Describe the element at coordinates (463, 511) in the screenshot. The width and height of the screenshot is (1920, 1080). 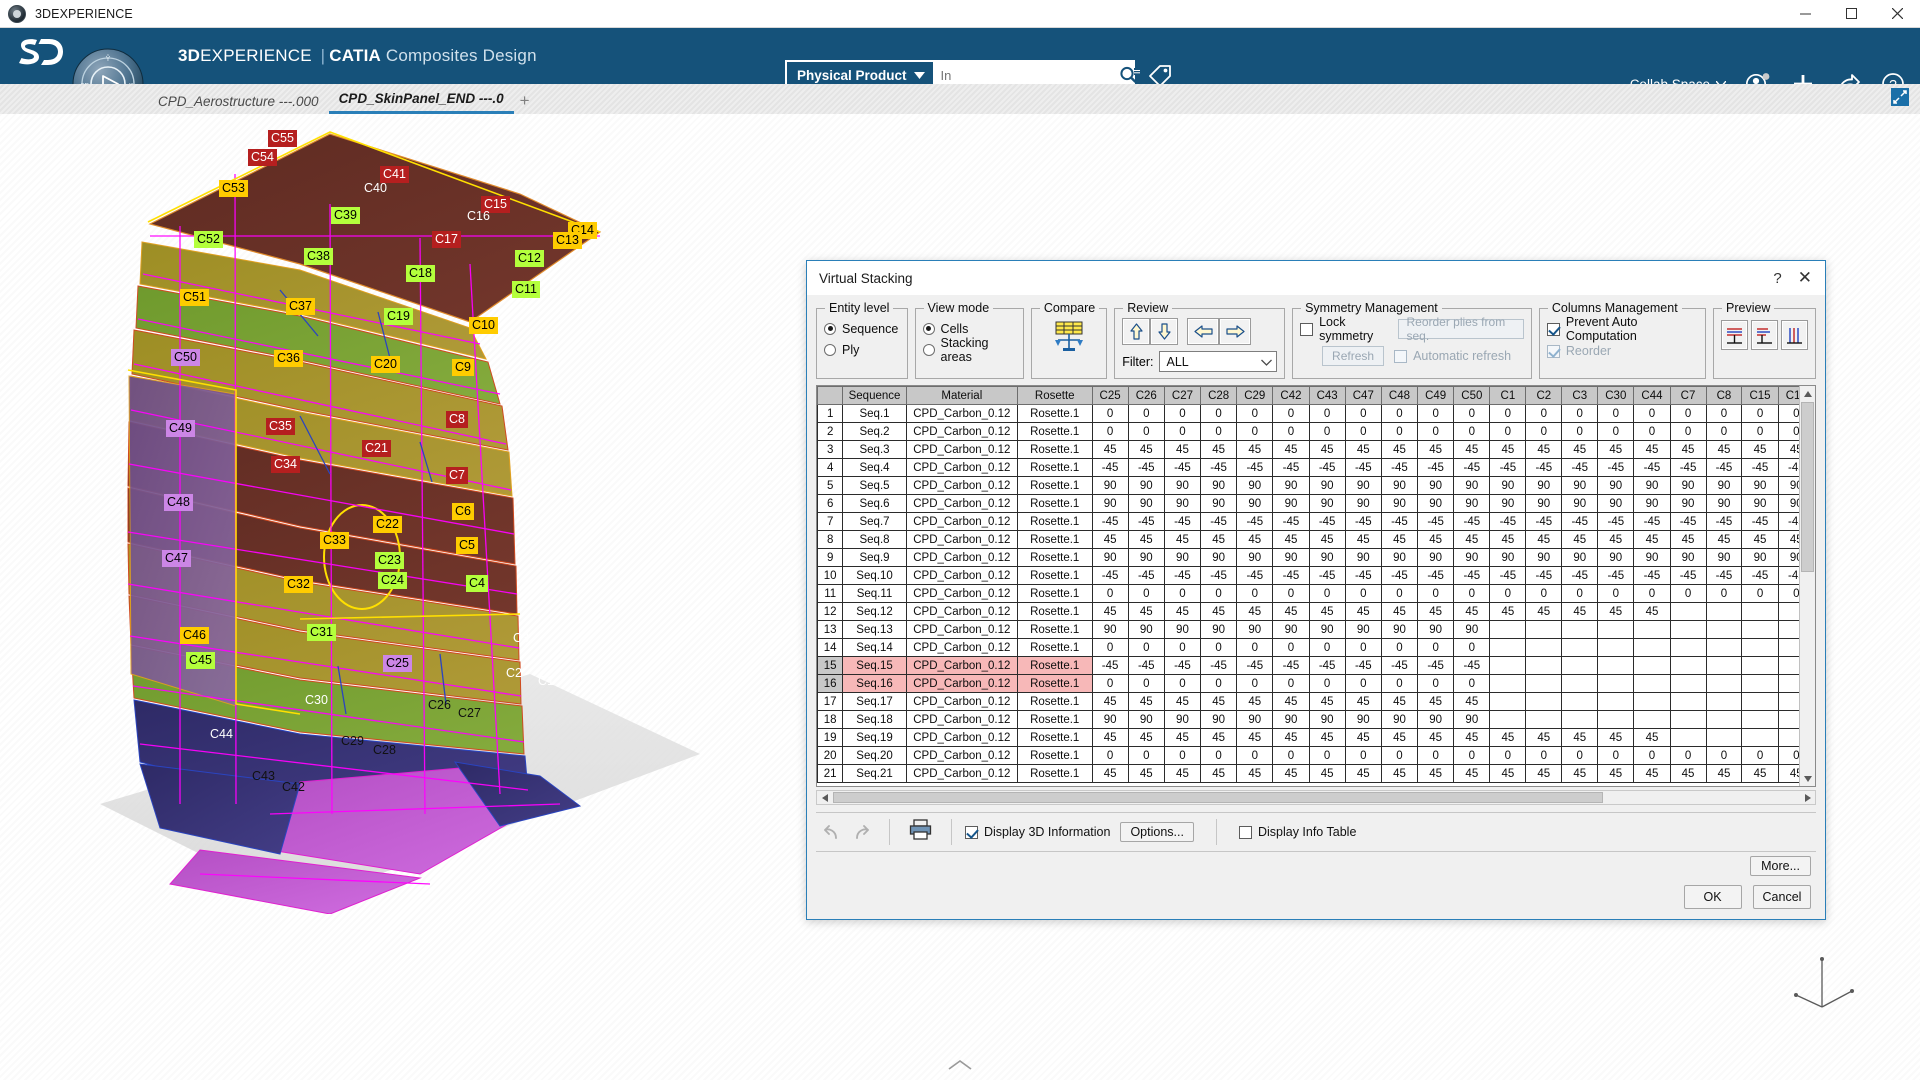
I see `cell-label: C6` at that location.